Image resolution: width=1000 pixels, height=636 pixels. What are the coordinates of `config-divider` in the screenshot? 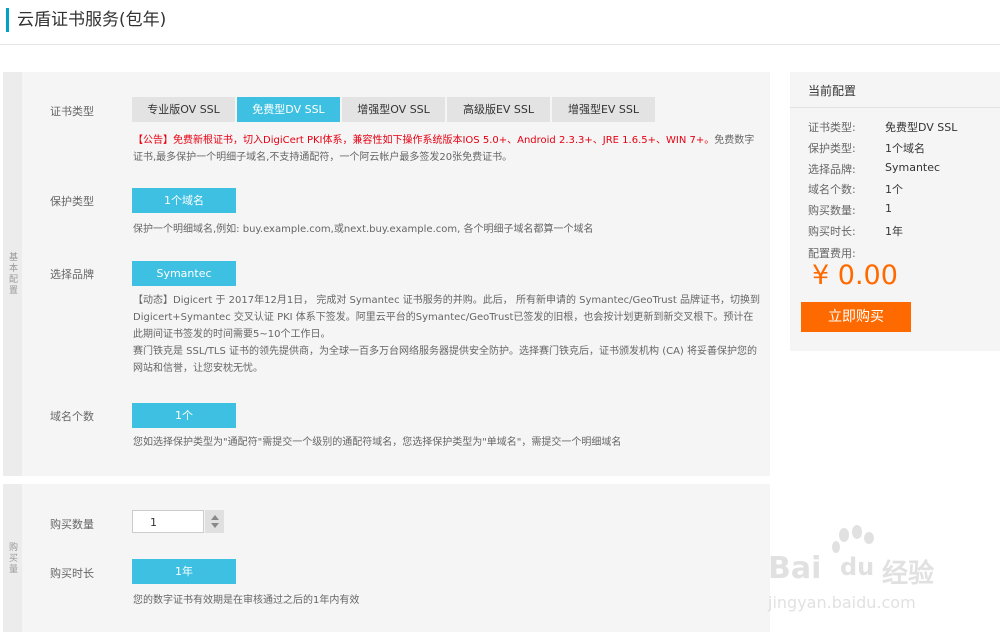 It's located at (895, 107).